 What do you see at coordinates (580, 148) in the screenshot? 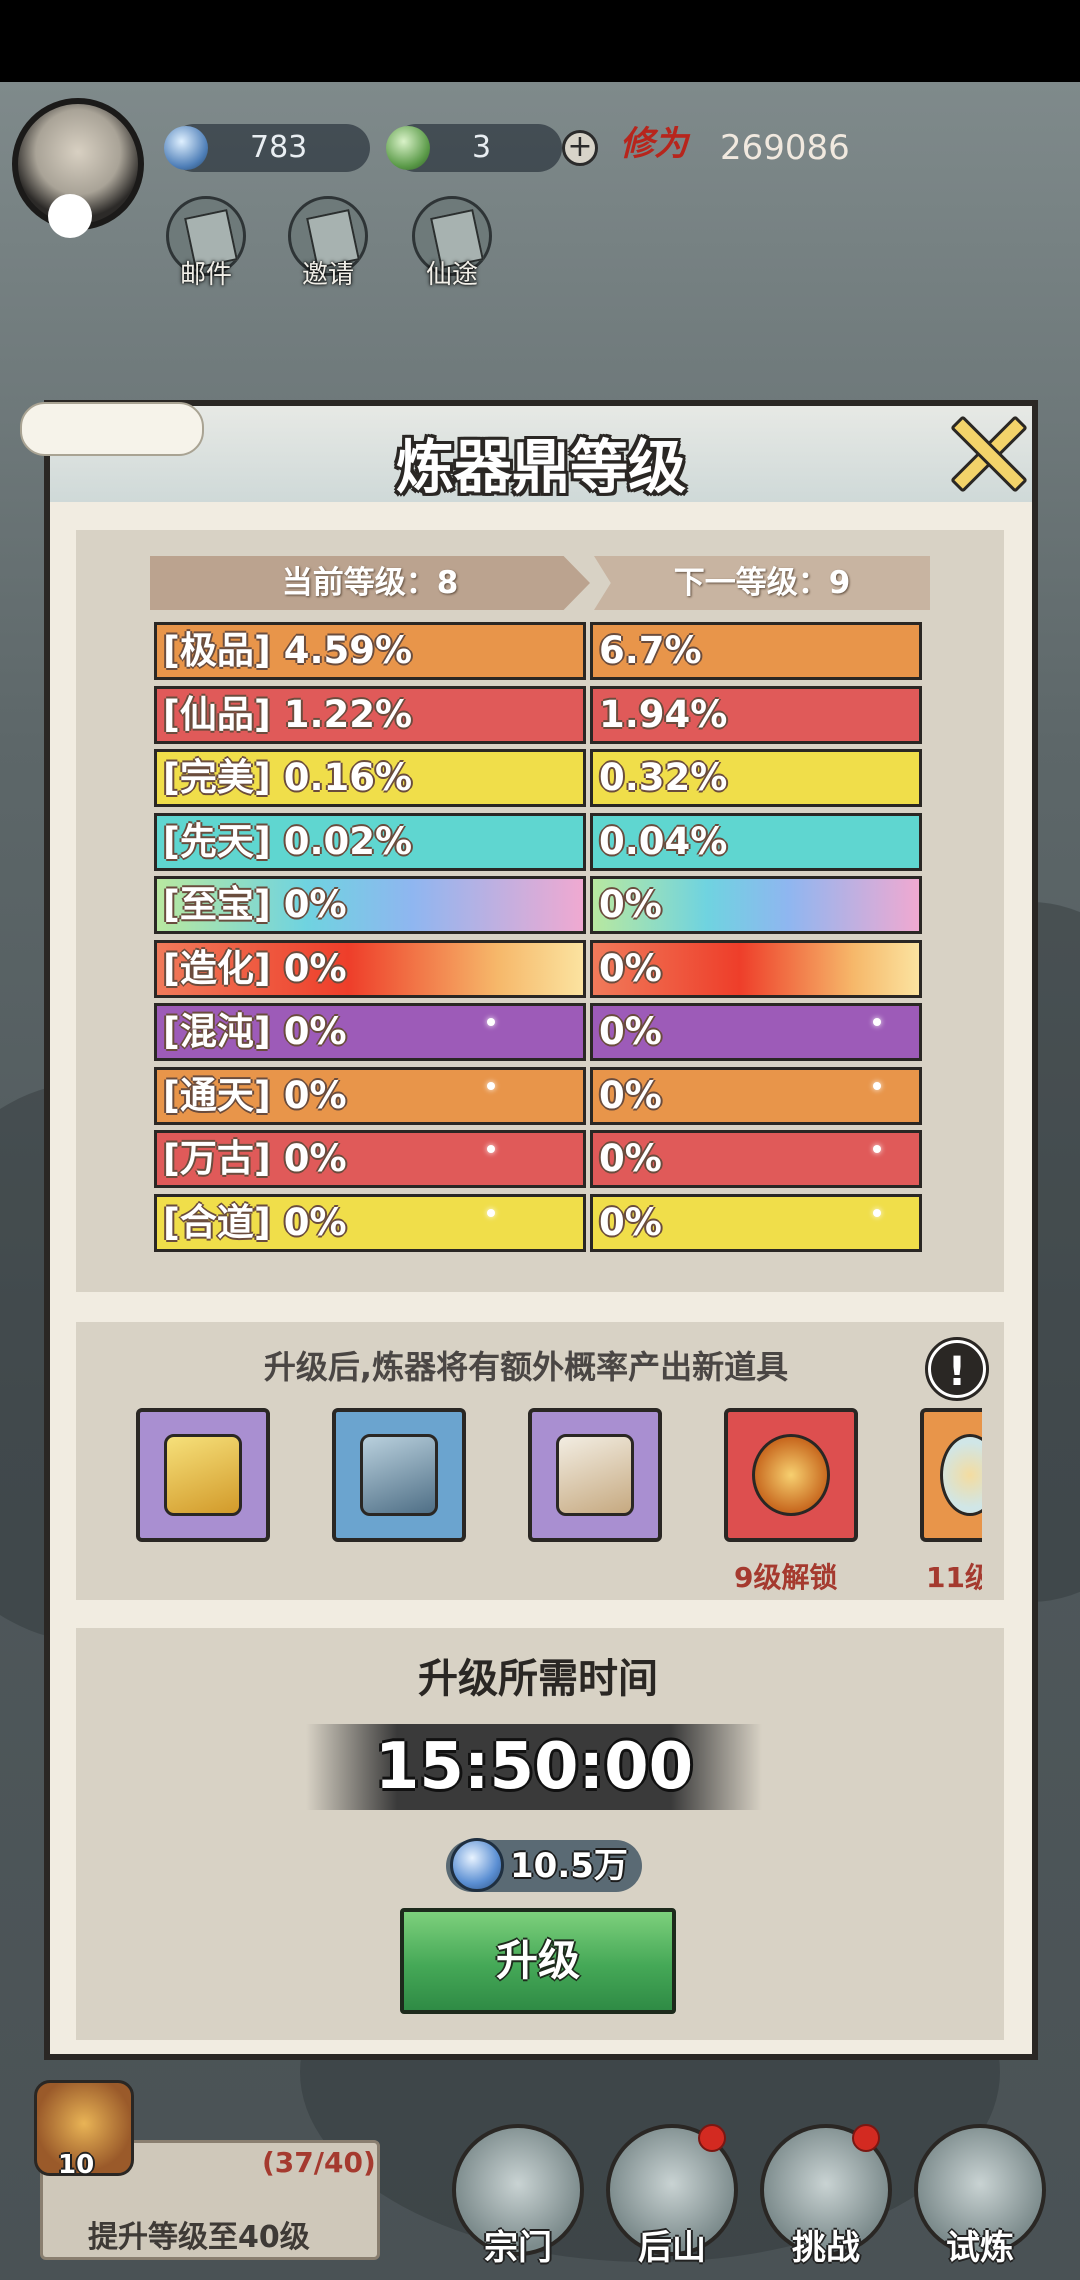
I see `add-jade-button: +` at bounding box center [580, 148].